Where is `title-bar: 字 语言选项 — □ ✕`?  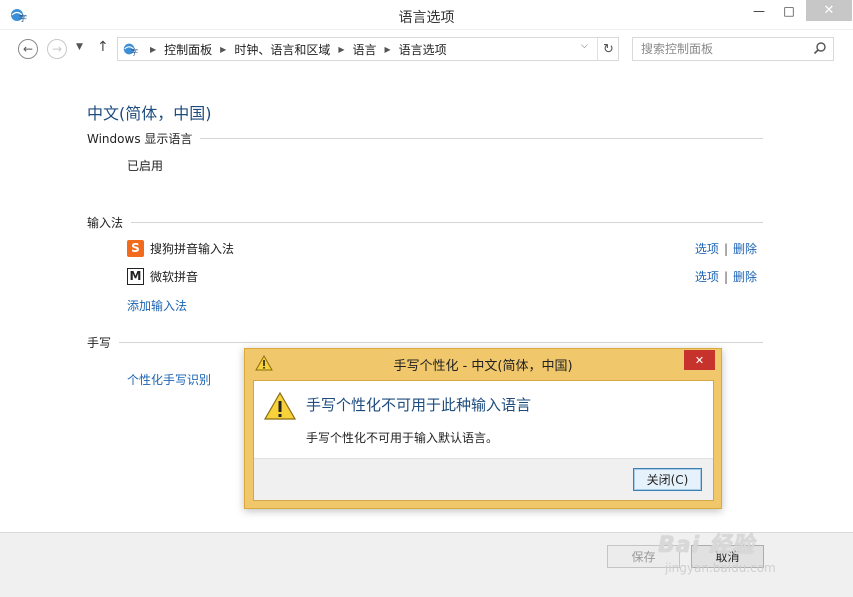
title-bar: 字 语言选项 — □ ✕ is located at coordinates (426, 15).